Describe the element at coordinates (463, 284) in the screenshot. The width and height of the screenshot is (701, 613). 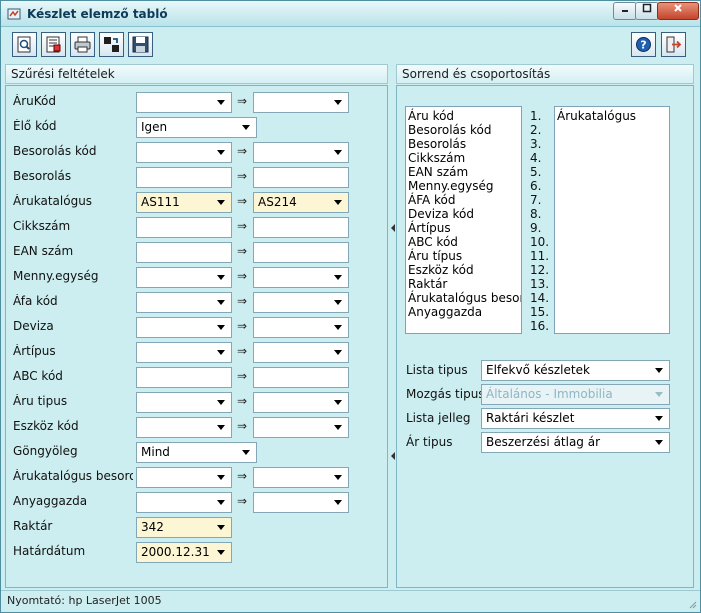
I see `available-field-item: Raktár` at that location.